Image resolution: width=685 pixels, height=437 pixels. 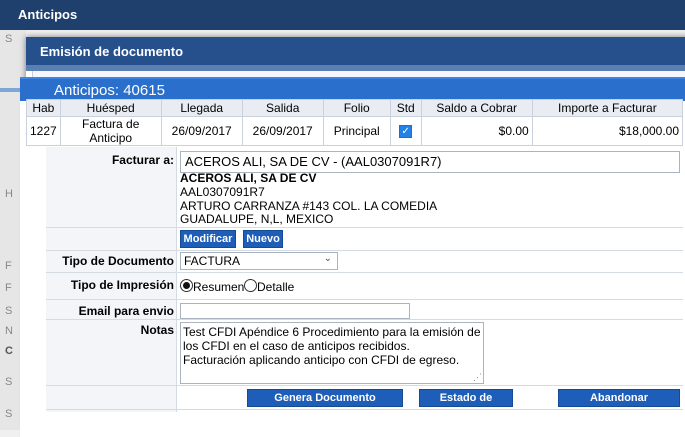 I want to click on panel-header: Anticipos: 40615, so click(x=352, y=89).